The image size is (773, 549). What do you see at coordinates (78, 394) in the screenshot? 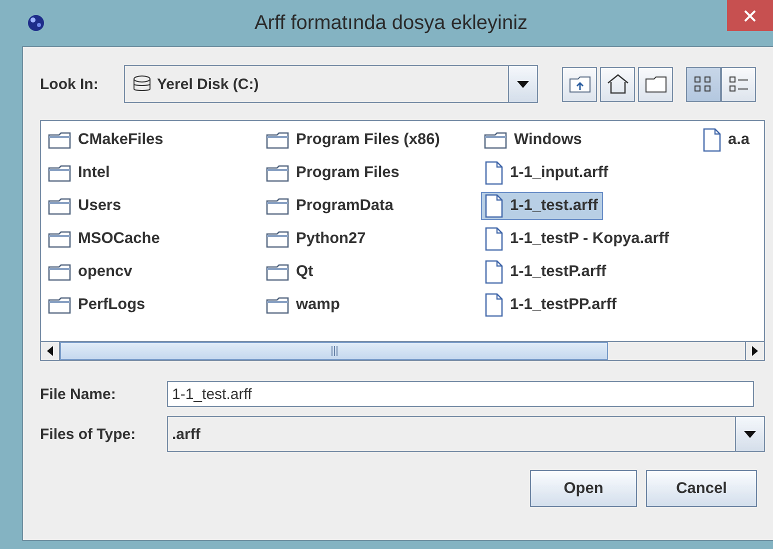
I see `file-name-label: File Name:` at bounding box center [78, 394].